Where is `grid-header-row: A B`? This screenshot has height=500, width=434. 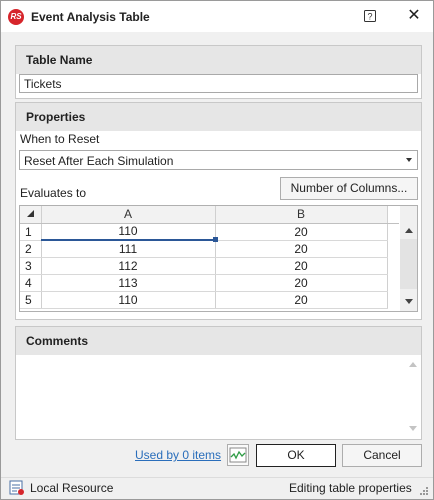
grid-header-row: A B is located at coordinates (209, 215).